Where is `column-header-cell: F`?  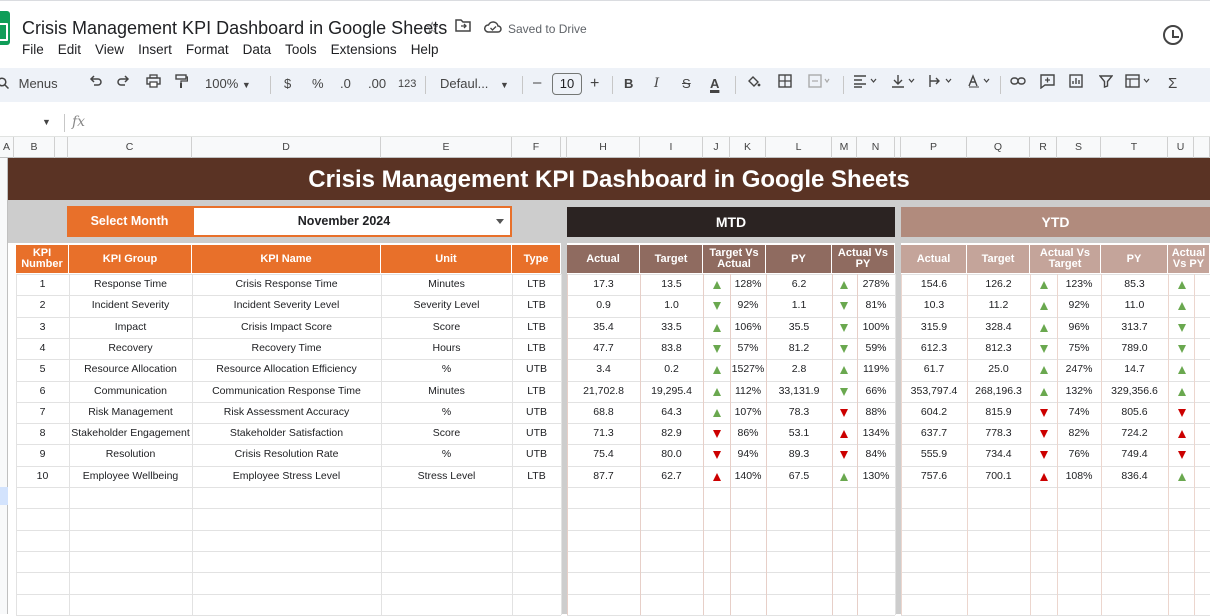
column-header-cell: F is located at coordinates (536, 147).